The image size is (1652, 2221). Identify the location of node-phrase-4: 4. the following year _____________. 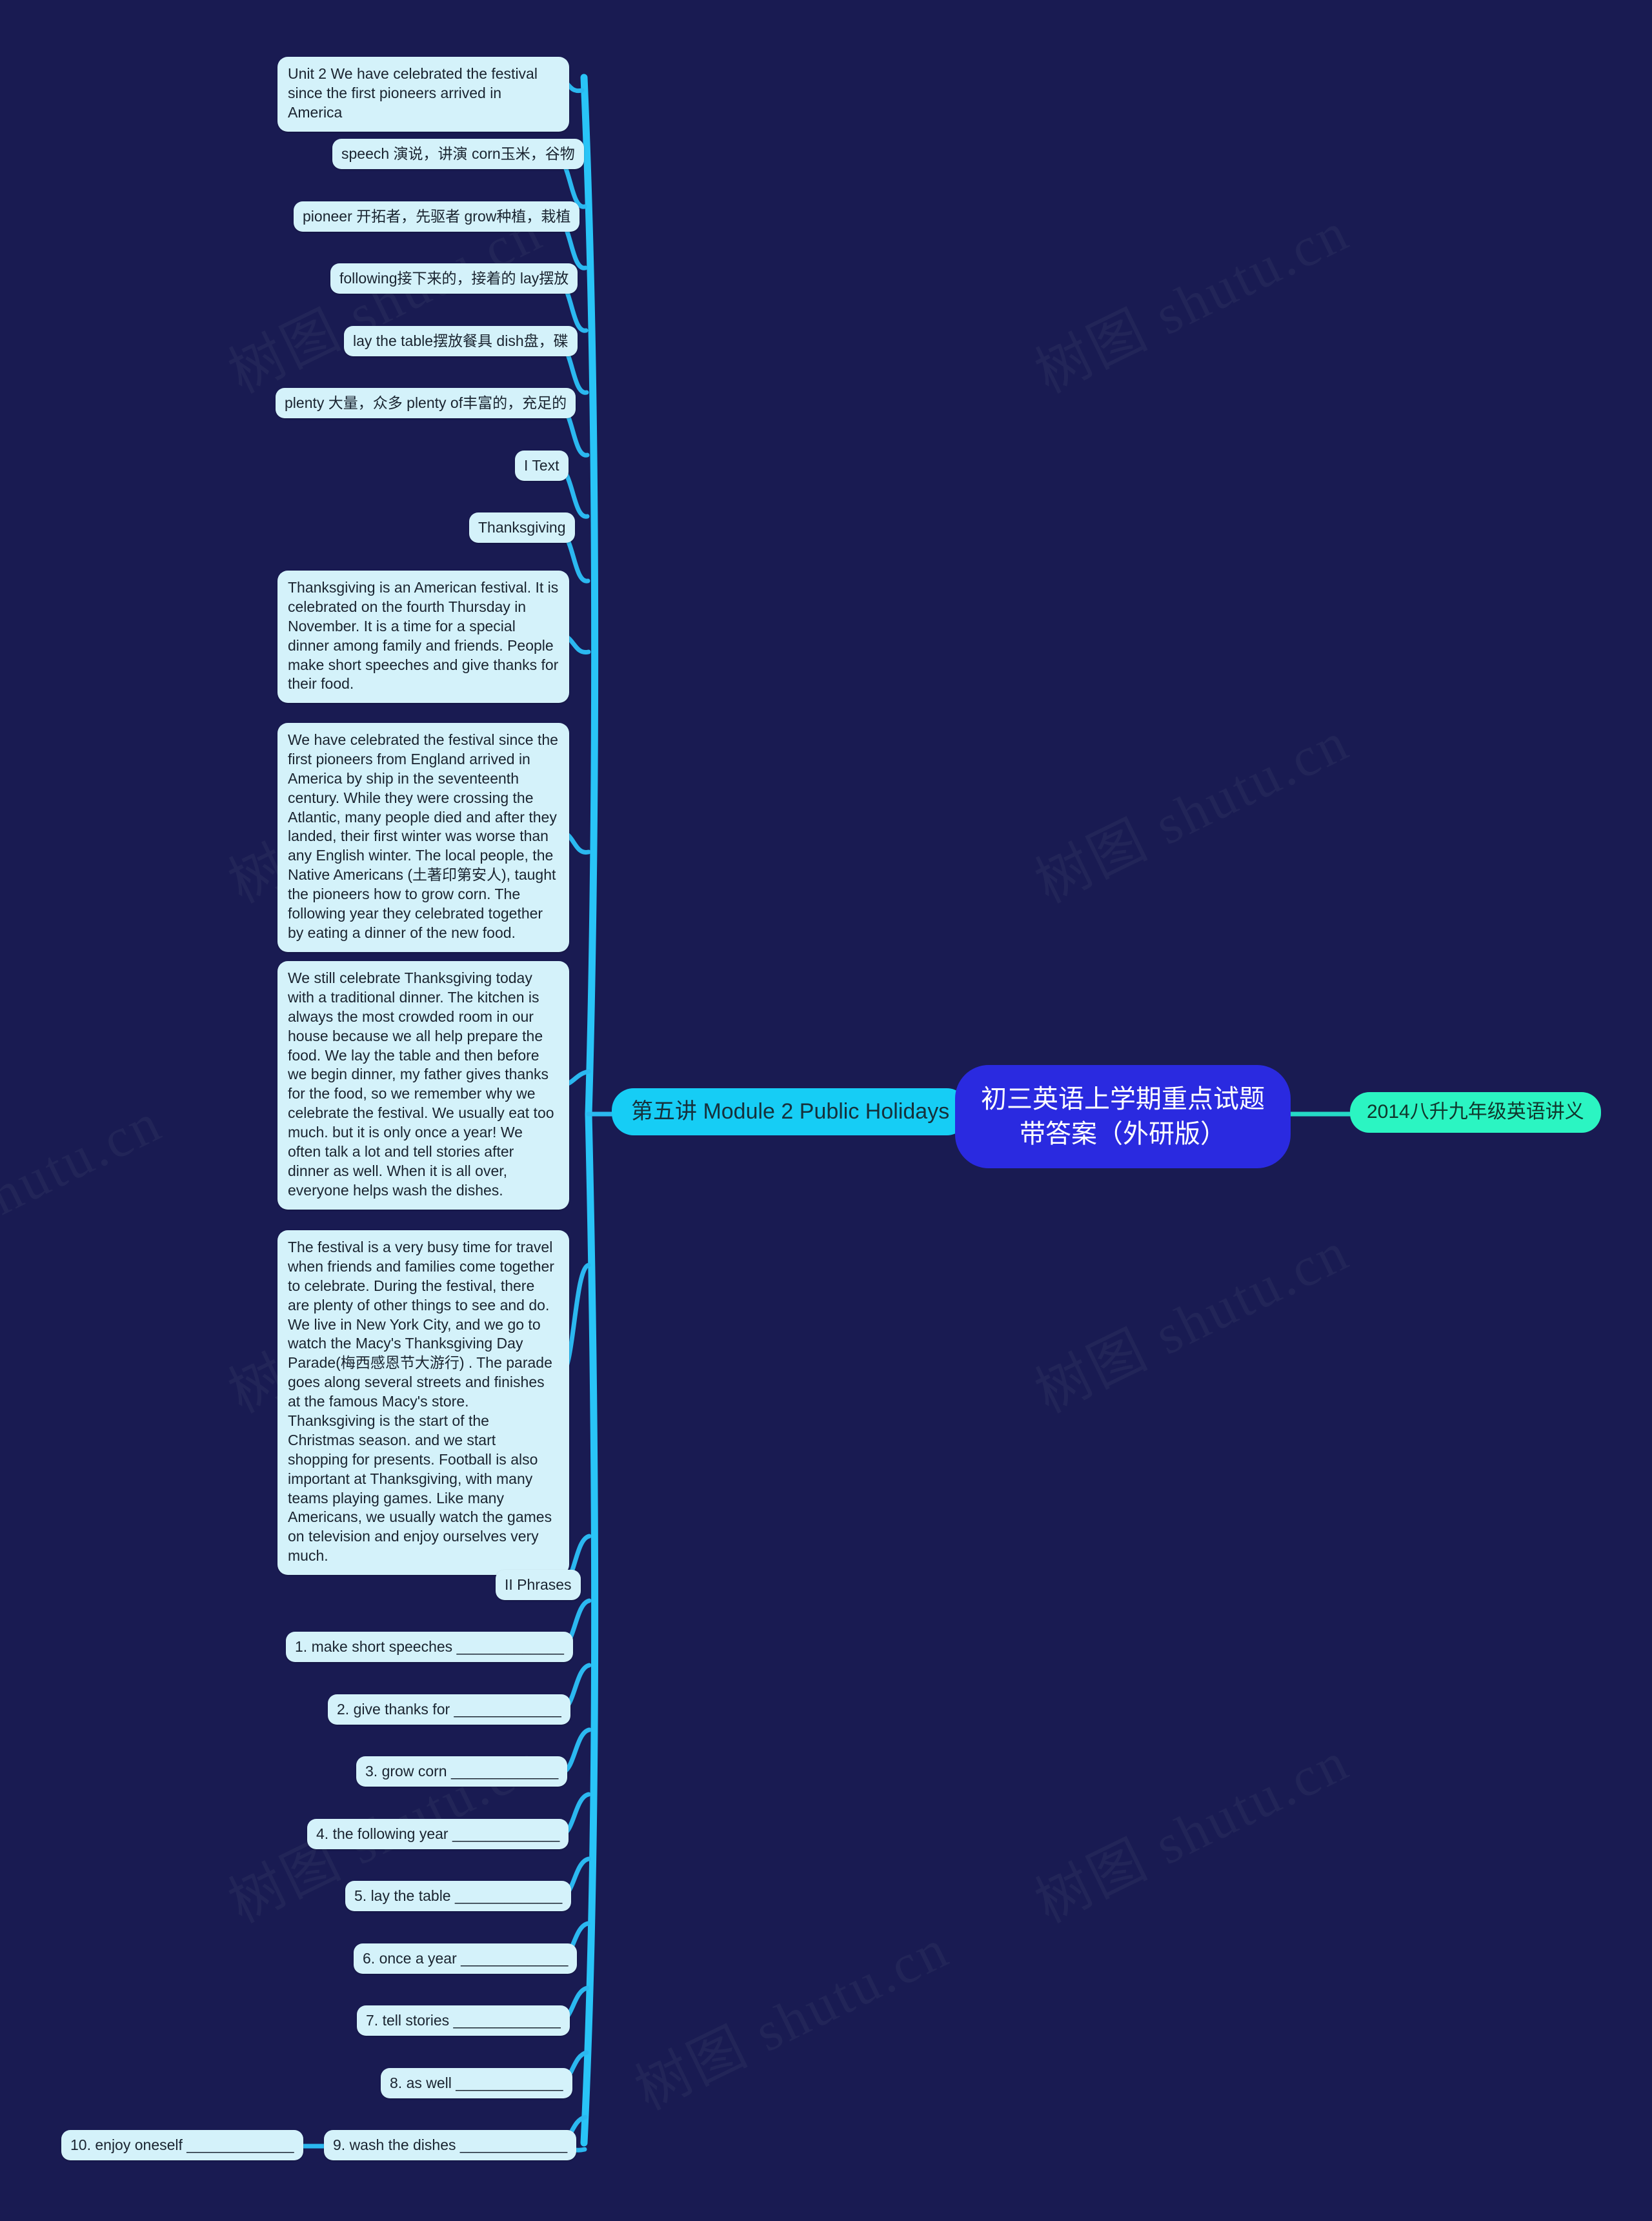
(438, 1835).